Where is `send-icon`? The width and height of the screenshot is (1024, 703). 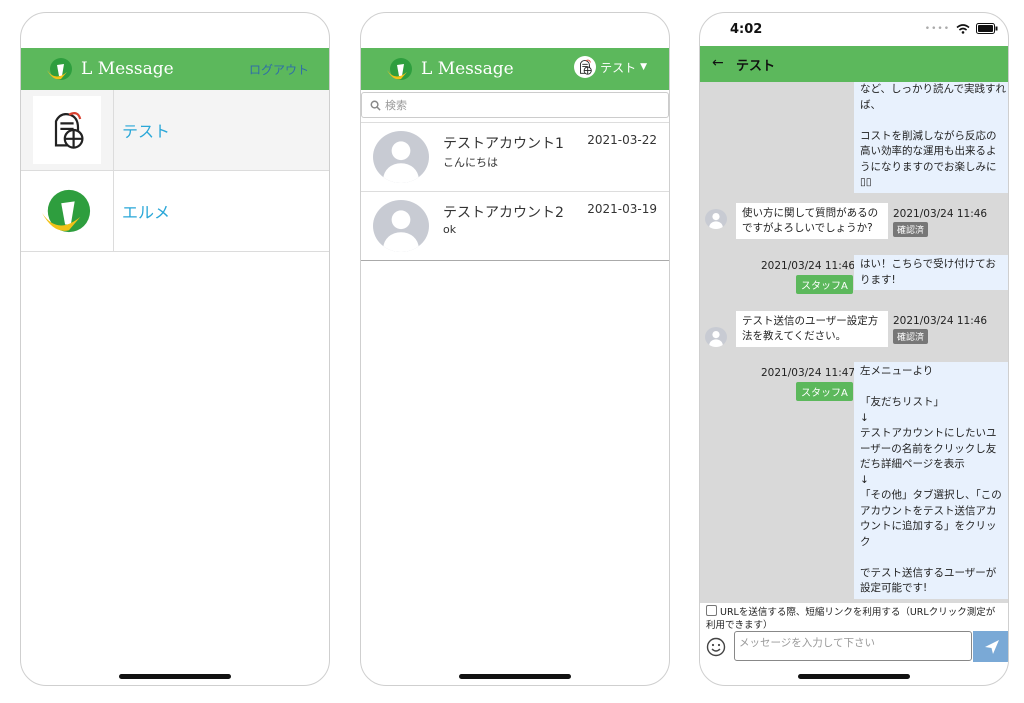
send-icon is located at coordinates (991, 646).